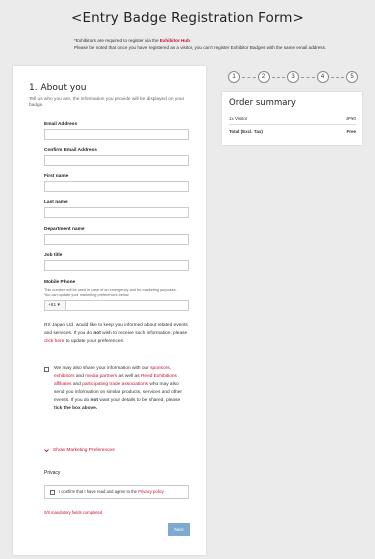 The height and width of the screenshot is (559, 375). Describe the element at coordinates (350, 118) in the screenshot. I see `order-item-price: JP¥0` at that location.